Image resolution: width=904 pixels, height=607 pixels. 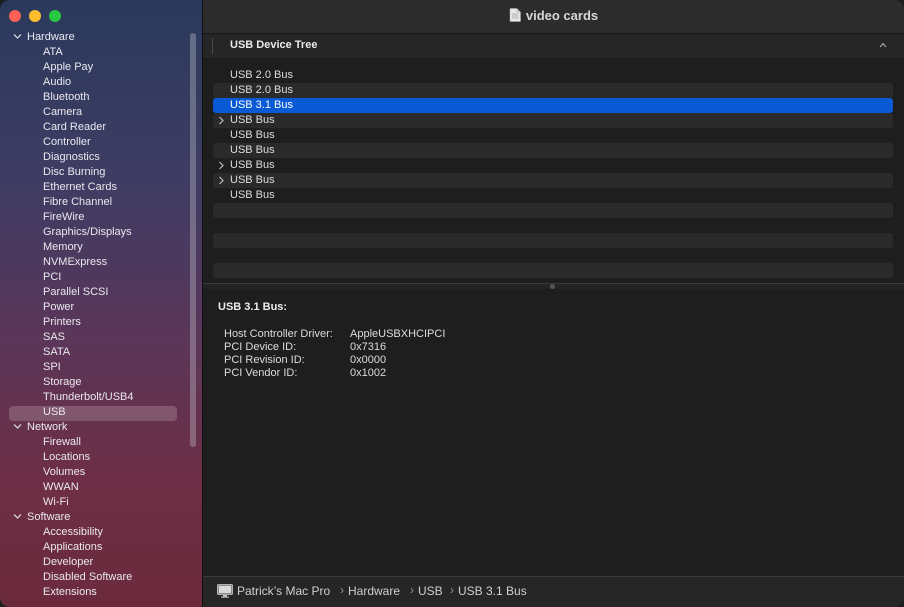 I want to click on sidebar-item-ata: ATA, so click(x=53, y=52).